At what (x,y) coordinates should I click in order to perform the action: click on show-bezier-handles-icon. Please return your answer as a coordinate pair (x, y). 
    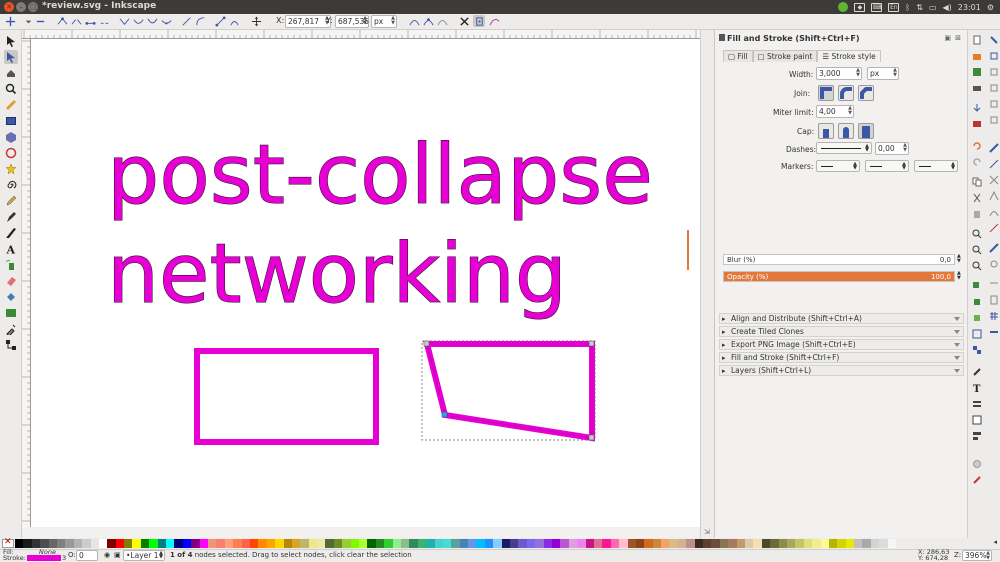
    Looking at the image, I should click on (428, 21).